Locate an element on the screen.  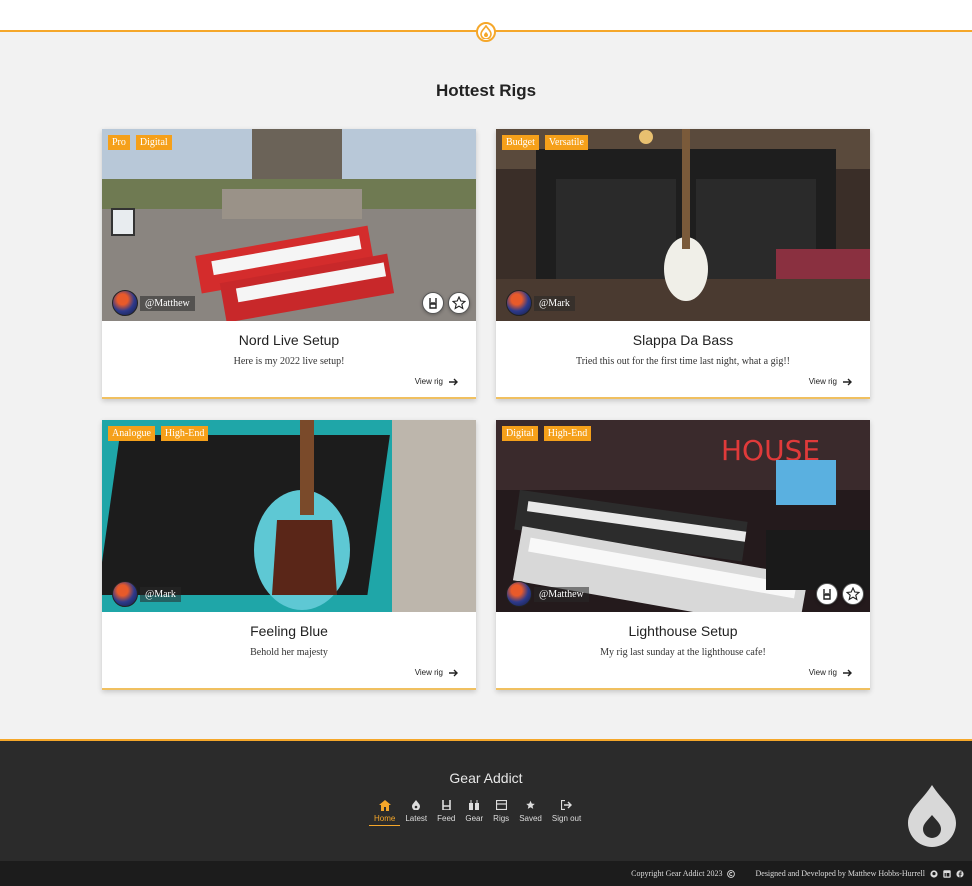
linkedin-icon is located at coordinates (947, 873).